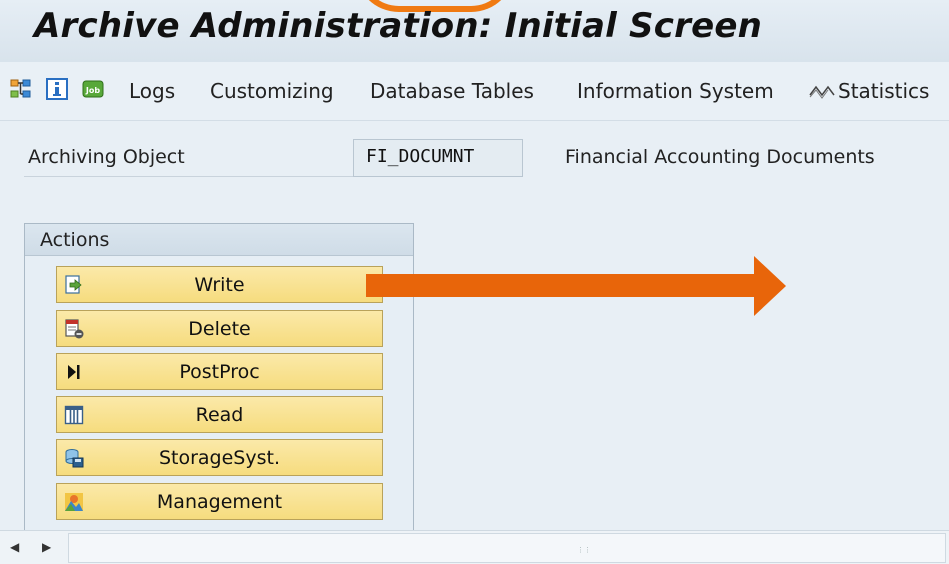 This screenshot has height=564, width=949. I want to click on management-icon, so click(74, 502).